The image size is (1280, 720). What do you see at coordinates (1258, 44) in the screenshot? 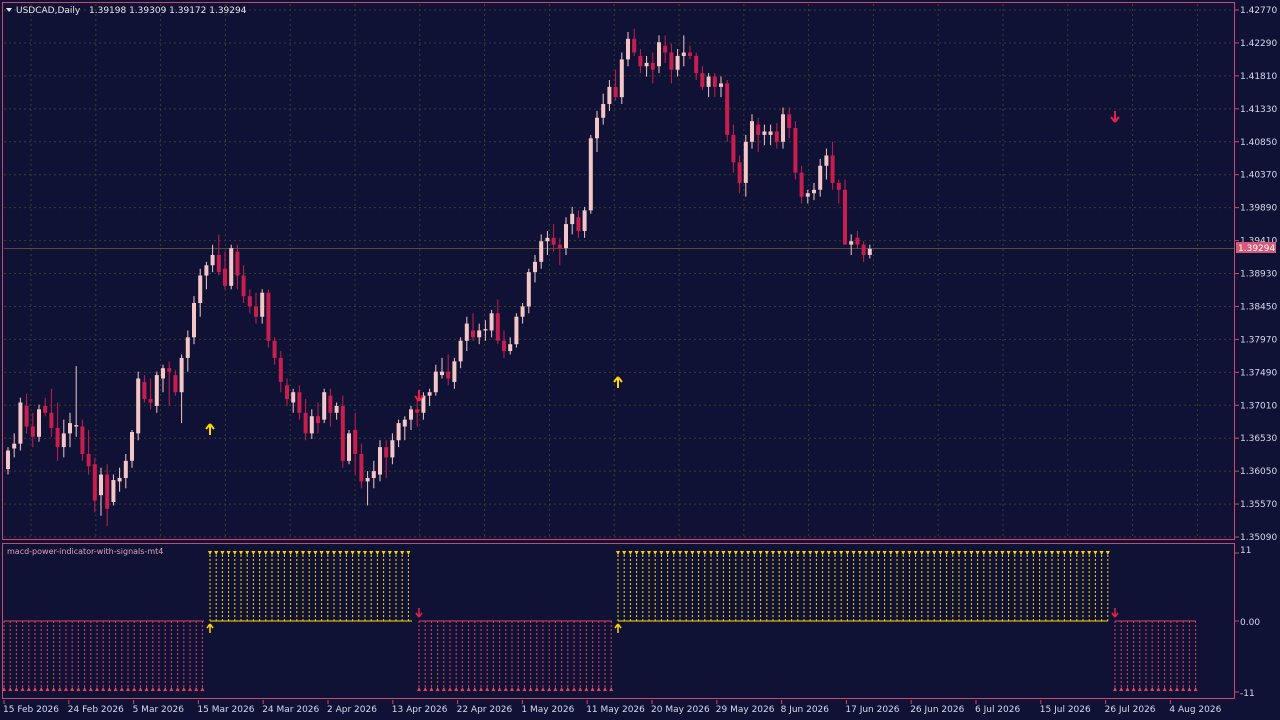
I see `price-tick-label: 1.42290` at bounding box center [1258, 44].